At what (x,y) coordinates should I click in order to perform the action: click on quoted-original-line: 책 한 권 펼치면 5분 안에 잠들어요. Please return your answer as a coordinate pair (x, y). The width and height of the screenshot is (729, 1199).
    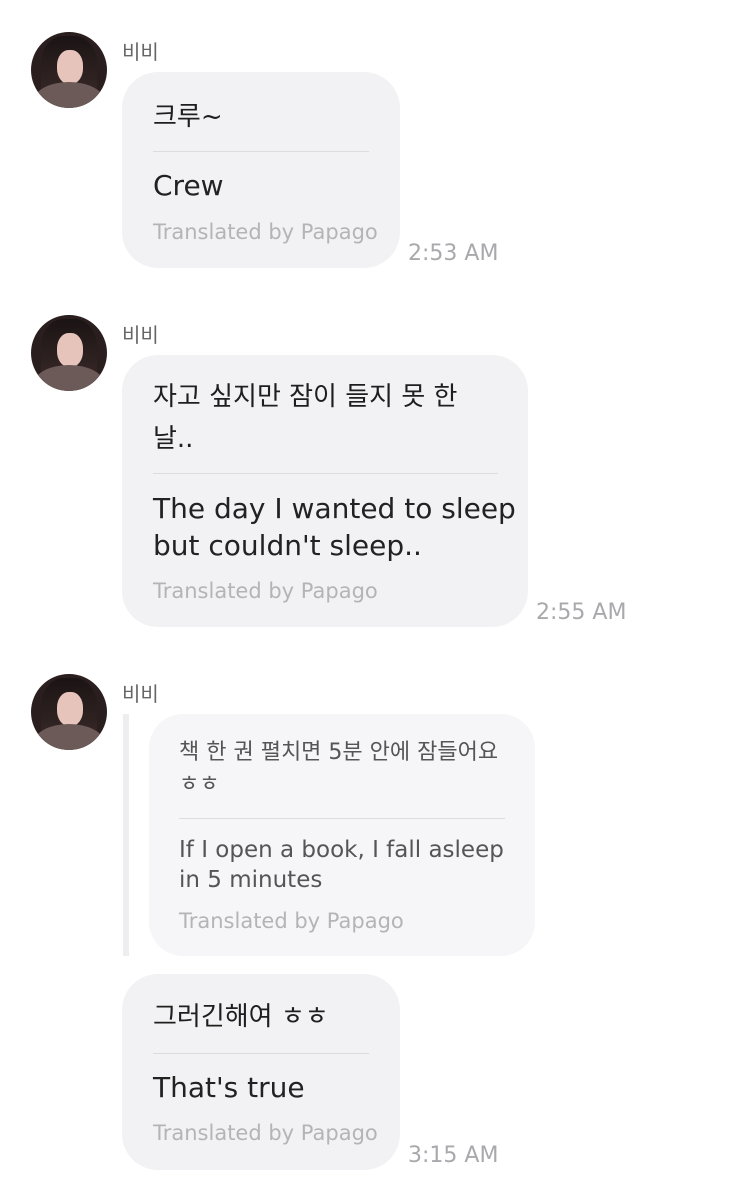
    Looking at the image, I should click on (339, 752).